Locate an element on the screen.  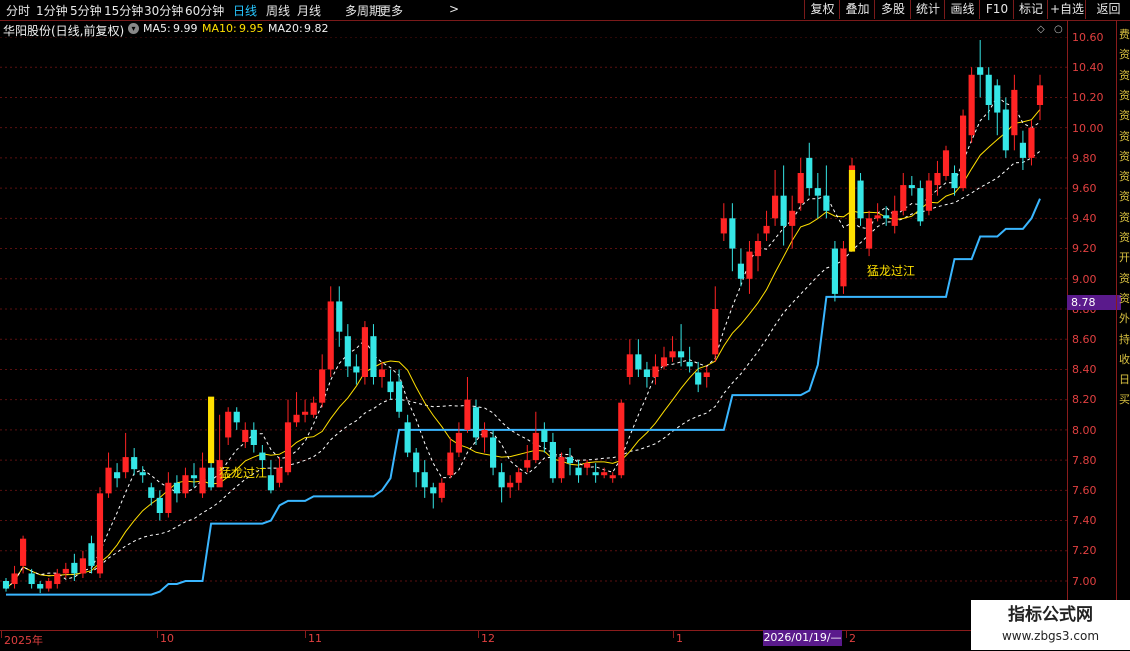
watermark: 指标公式网 www.zbgs3.com is located at coordinates (1050, 625).